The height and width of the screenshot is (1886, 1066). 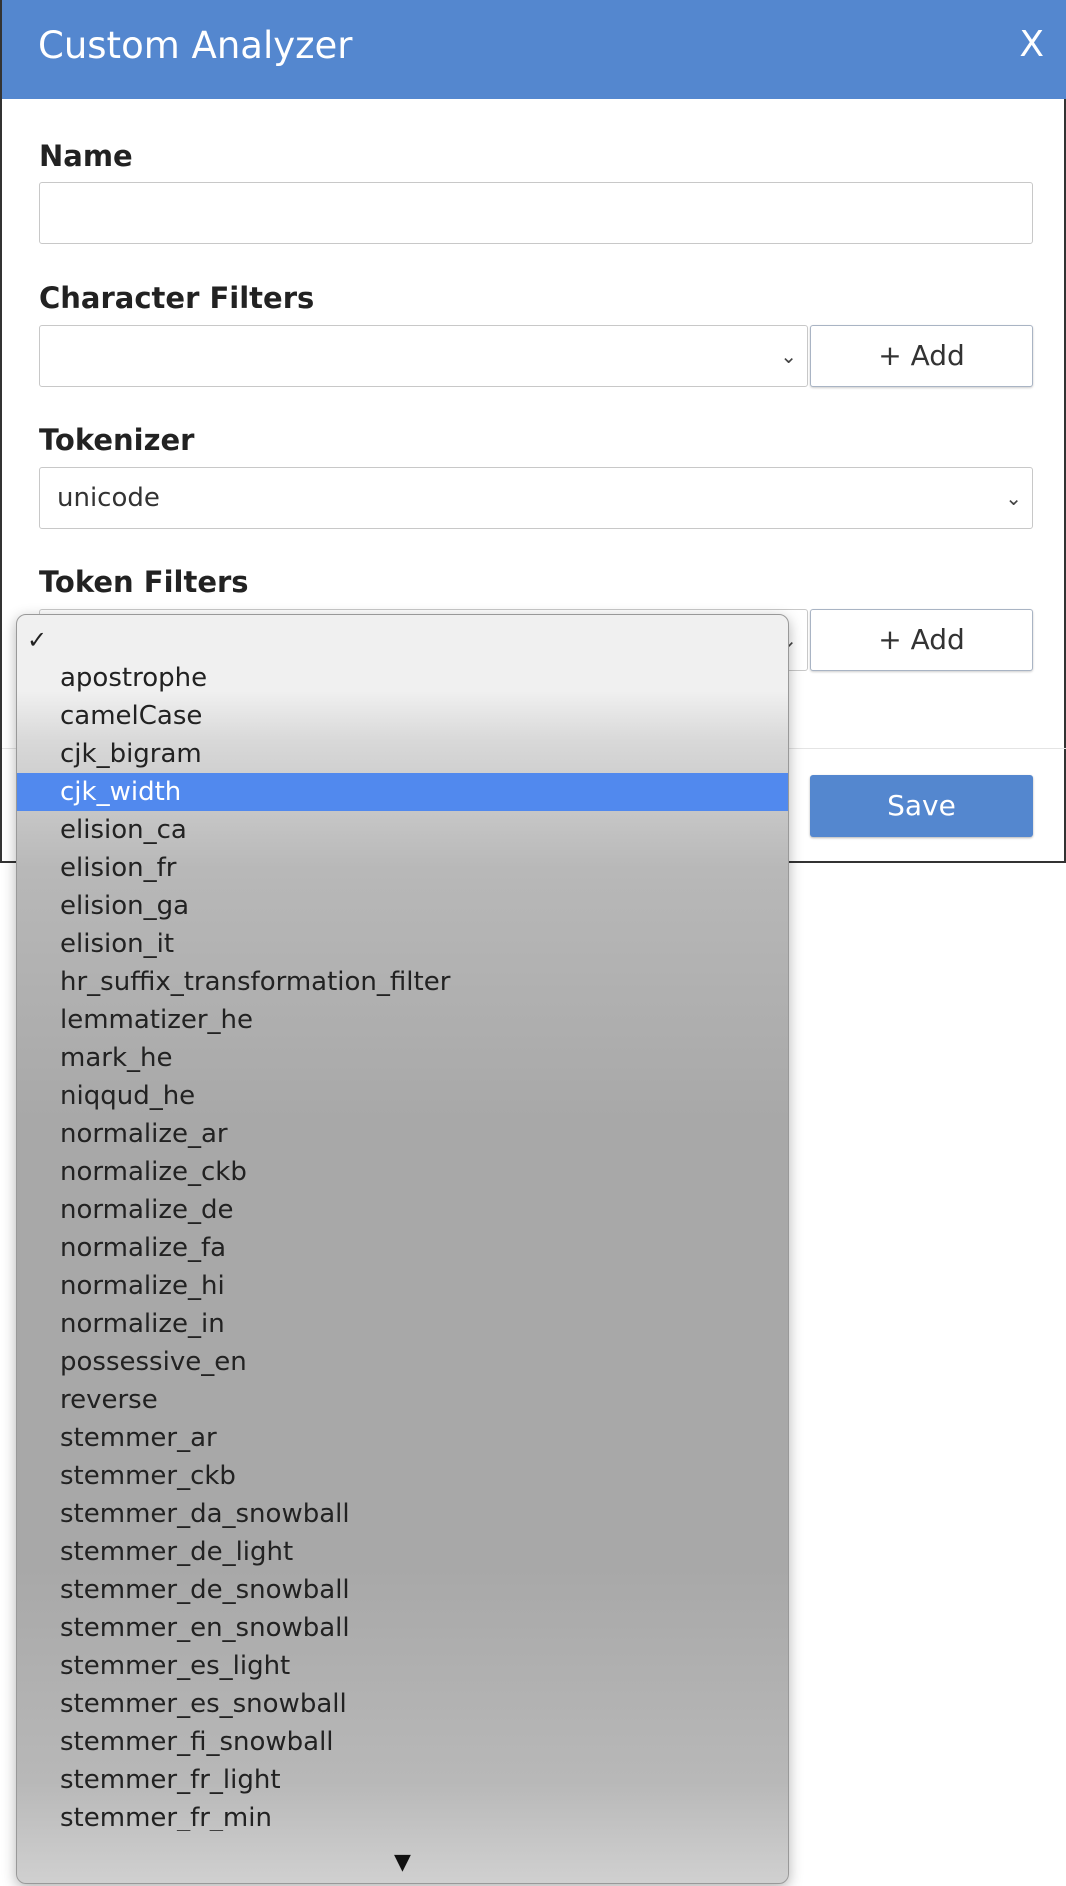 What do you see at coordinates (131, 754) in the screenshot?
I see `dropdown-option-label: cjk_bigram` at bounding box center [131, 754].